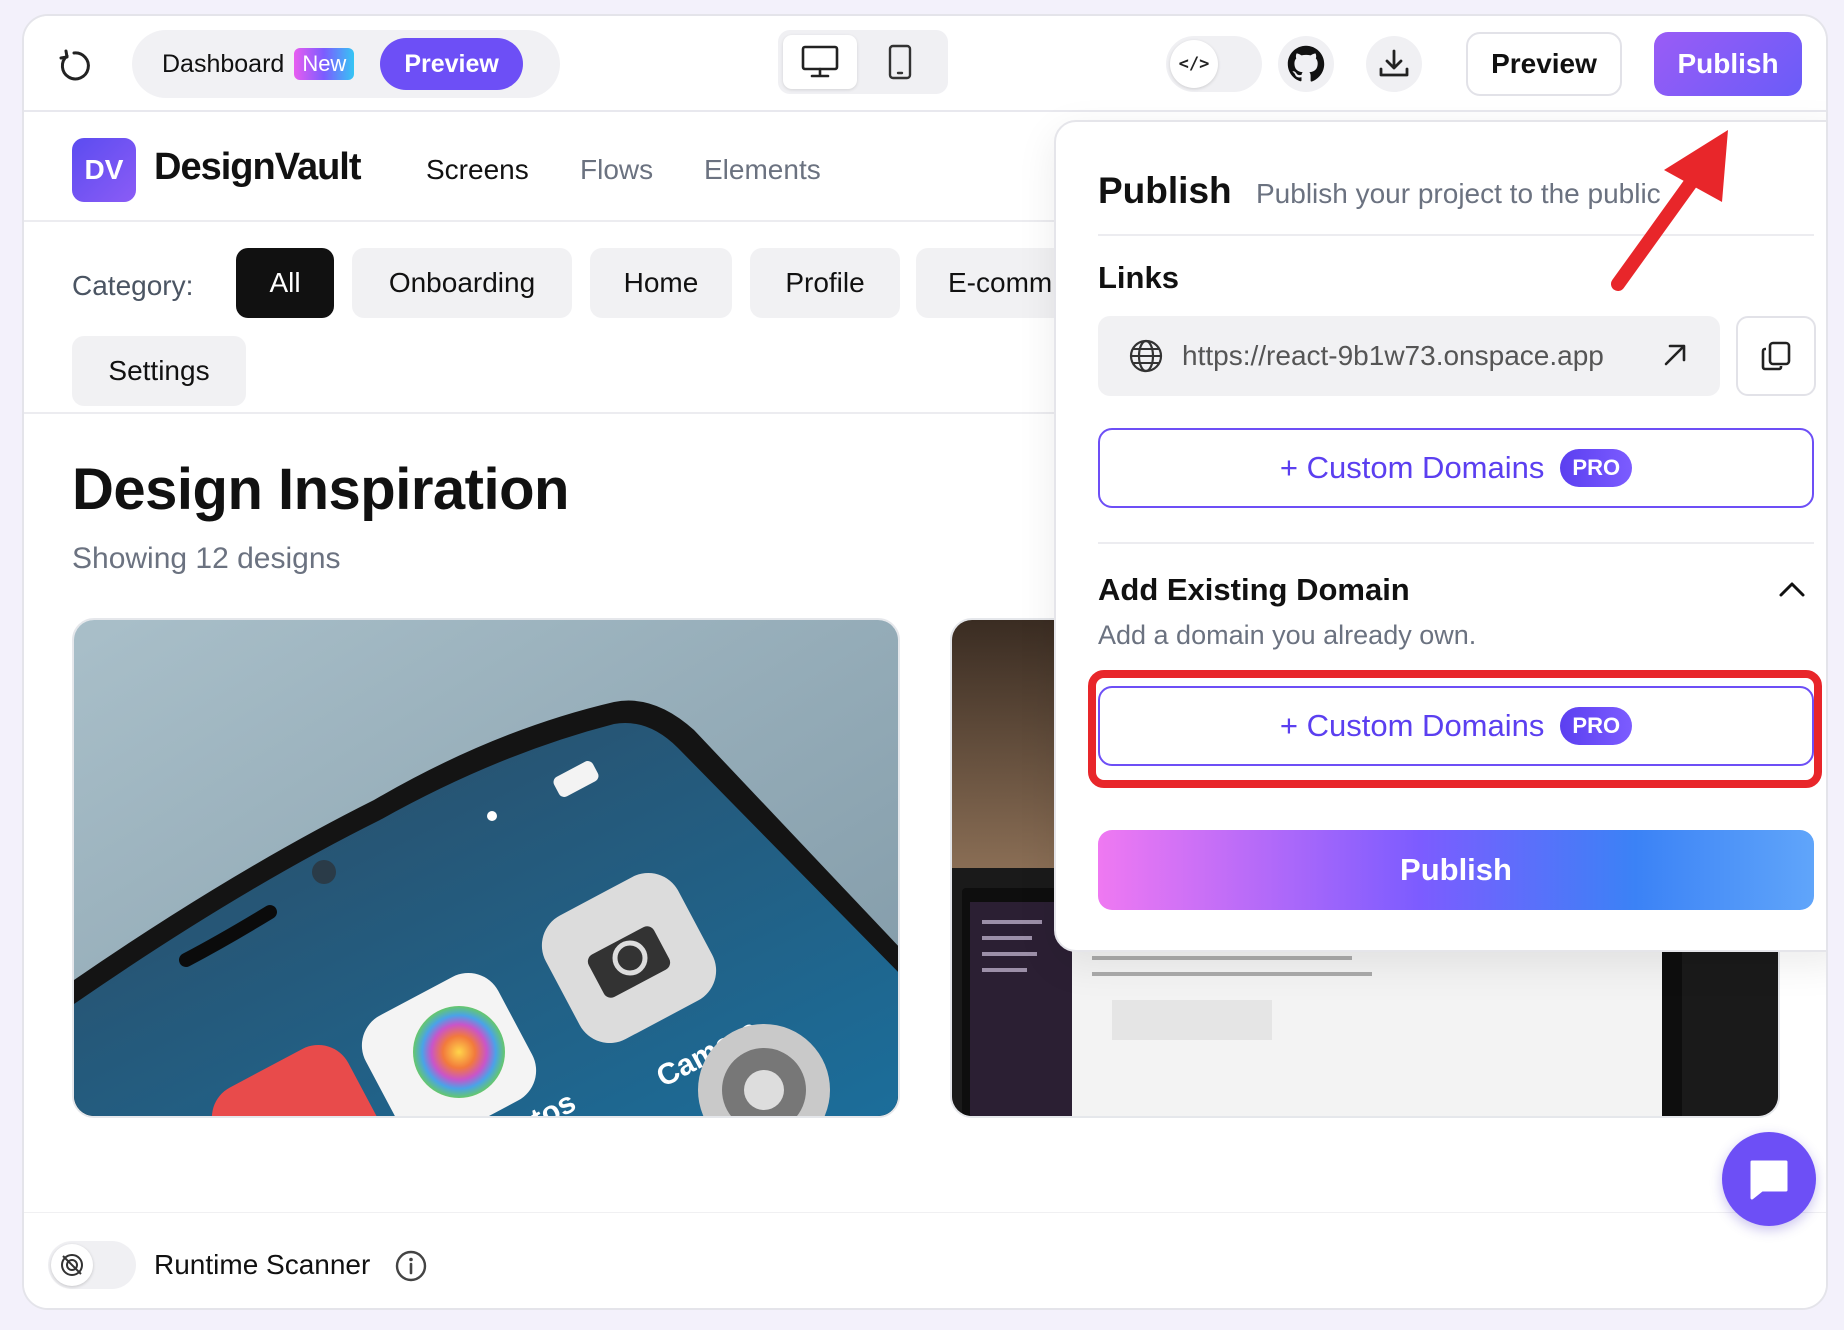  I want to click on add-existing-domain-description: Add a domain you already own., so click(1287, 635).